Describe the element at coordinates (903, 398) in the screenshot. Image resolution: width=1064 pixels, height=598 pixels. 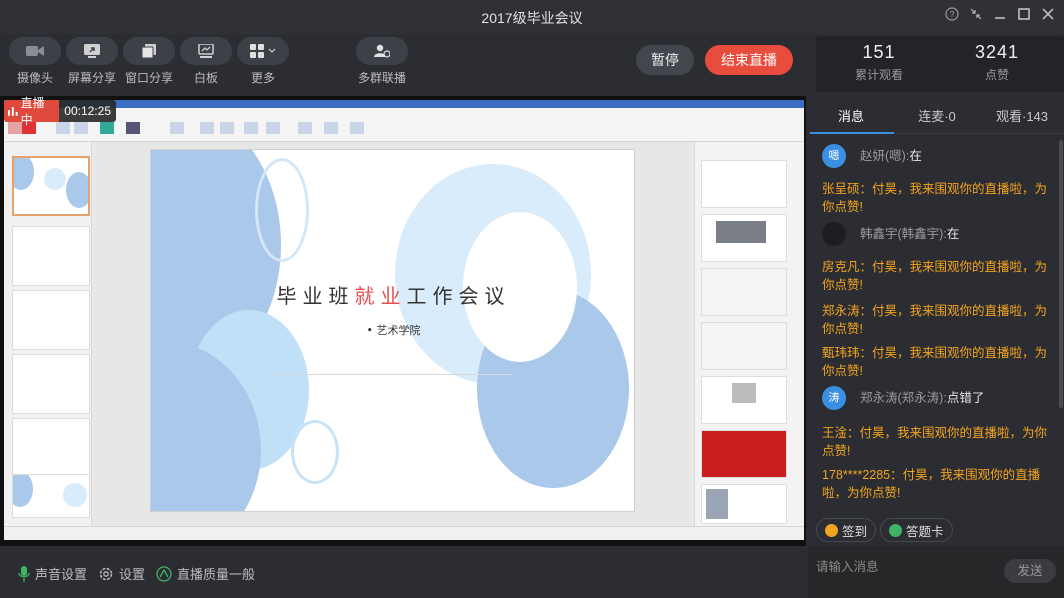
I see `chat-sender-name: 郑永涛(郑永涛):` at that location.